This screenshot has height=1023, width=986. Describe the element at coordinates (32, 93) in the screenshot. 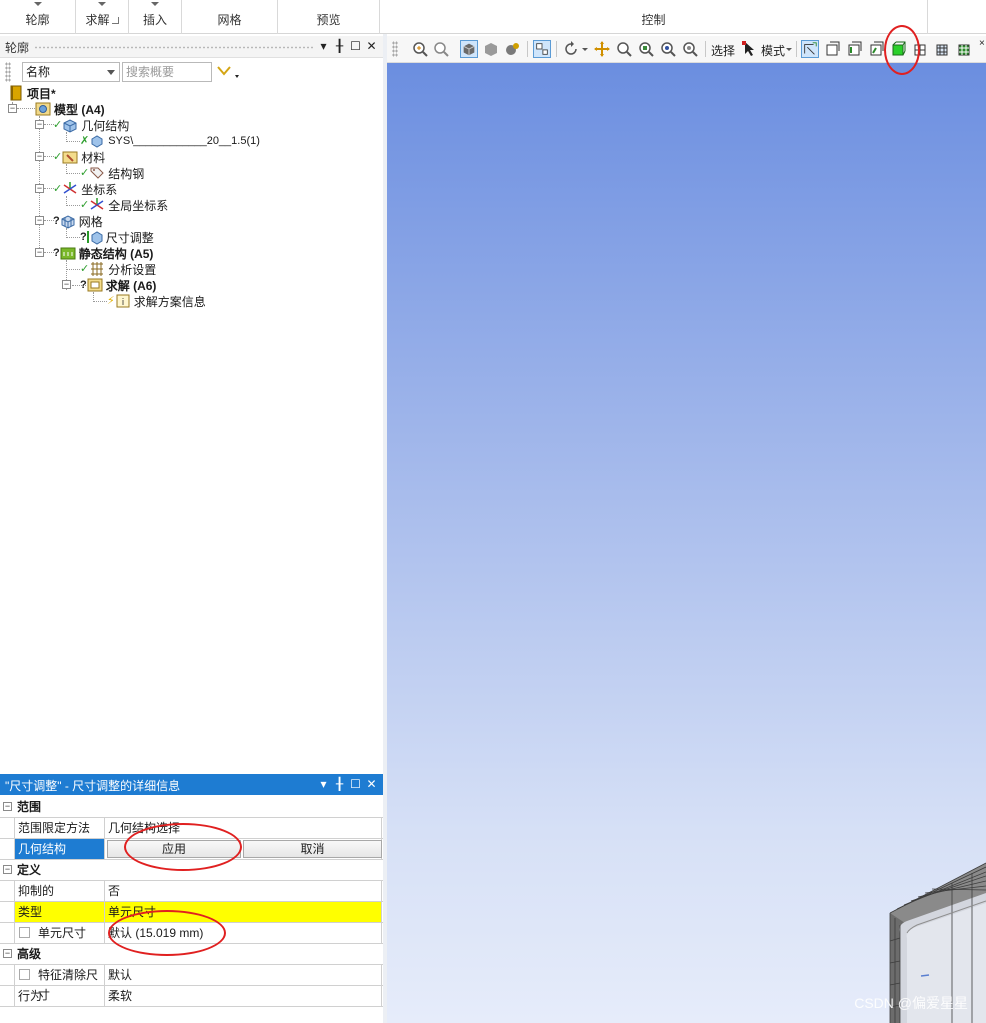

I see `tree-item-project: 项目*` at that location.